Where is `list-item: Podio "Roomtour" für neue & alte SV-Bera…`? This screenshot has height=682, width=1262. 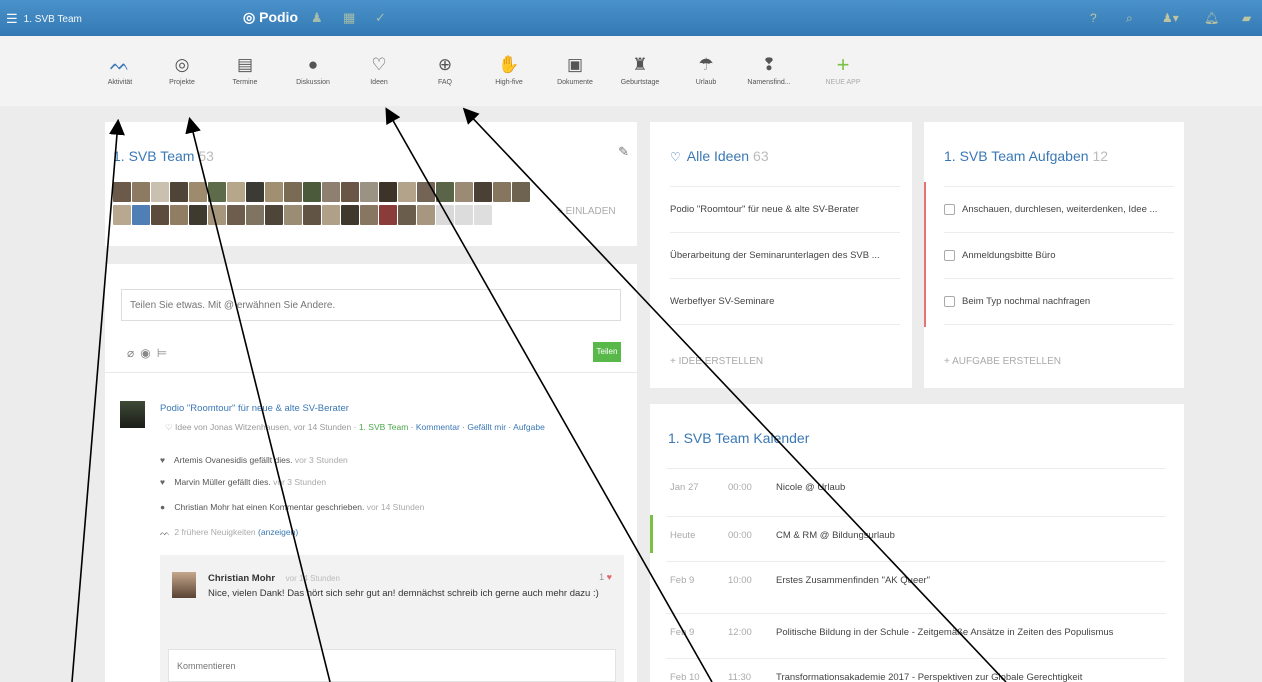
list-item: Podio "Roomtour" für neue & alte SV-Bera… is located at coordinates (785, 209).